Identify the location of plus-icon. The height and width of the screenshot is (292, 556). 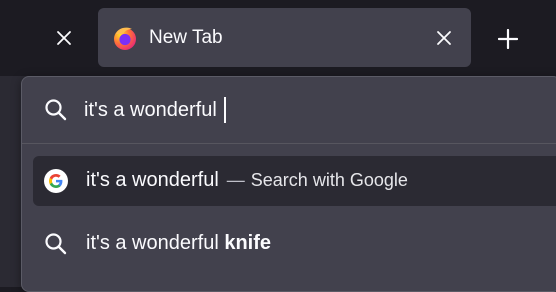
(508, 39).